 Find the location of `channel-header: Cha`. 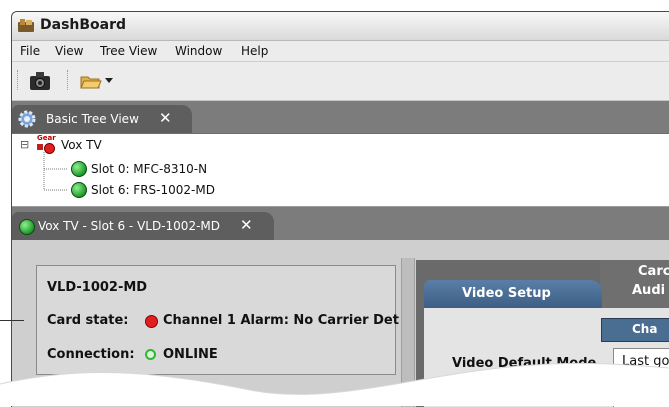

channel-header: Cha is located at coordinates (635, 330).